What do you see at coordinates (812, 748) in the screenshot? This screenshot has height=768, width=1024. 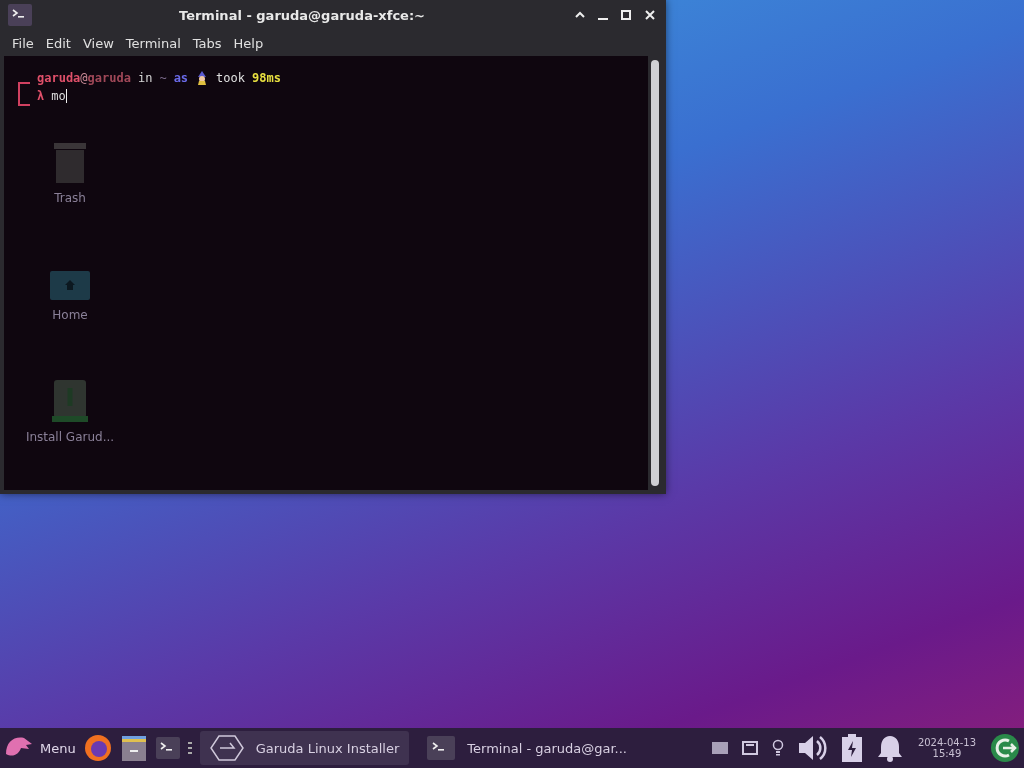 I see `speaker-icon` at bounding box center [812, 748].